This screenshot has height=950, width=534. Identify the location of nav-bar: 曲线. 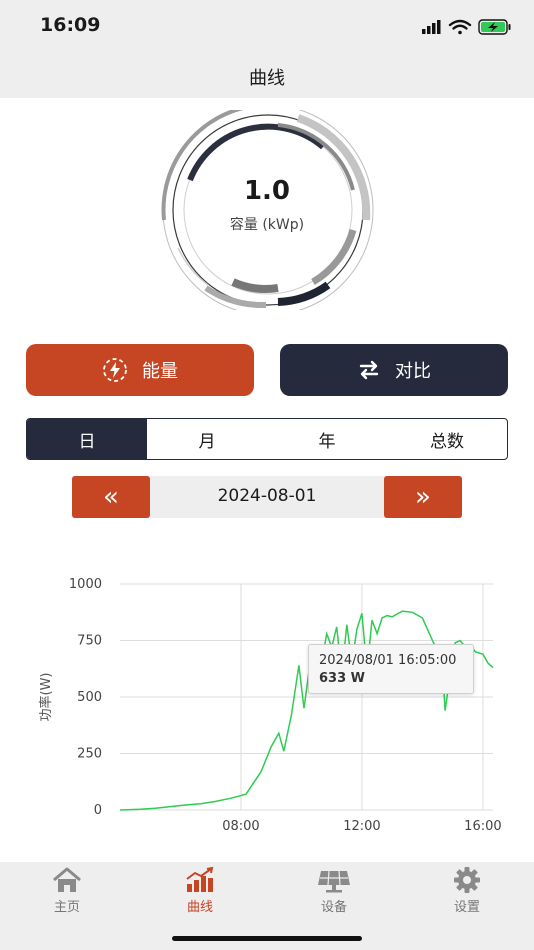
(267, 75).